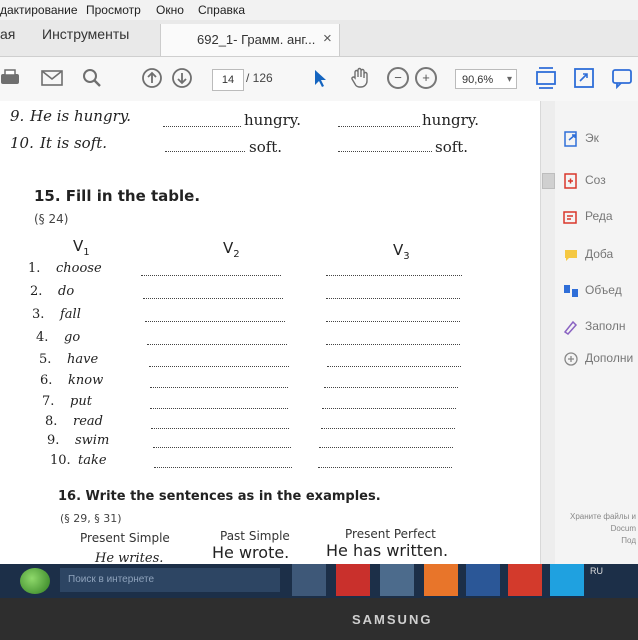 The height and width of the screenshot is (640, 638). I want to click on create-pdf-icon, so click(570, 181).